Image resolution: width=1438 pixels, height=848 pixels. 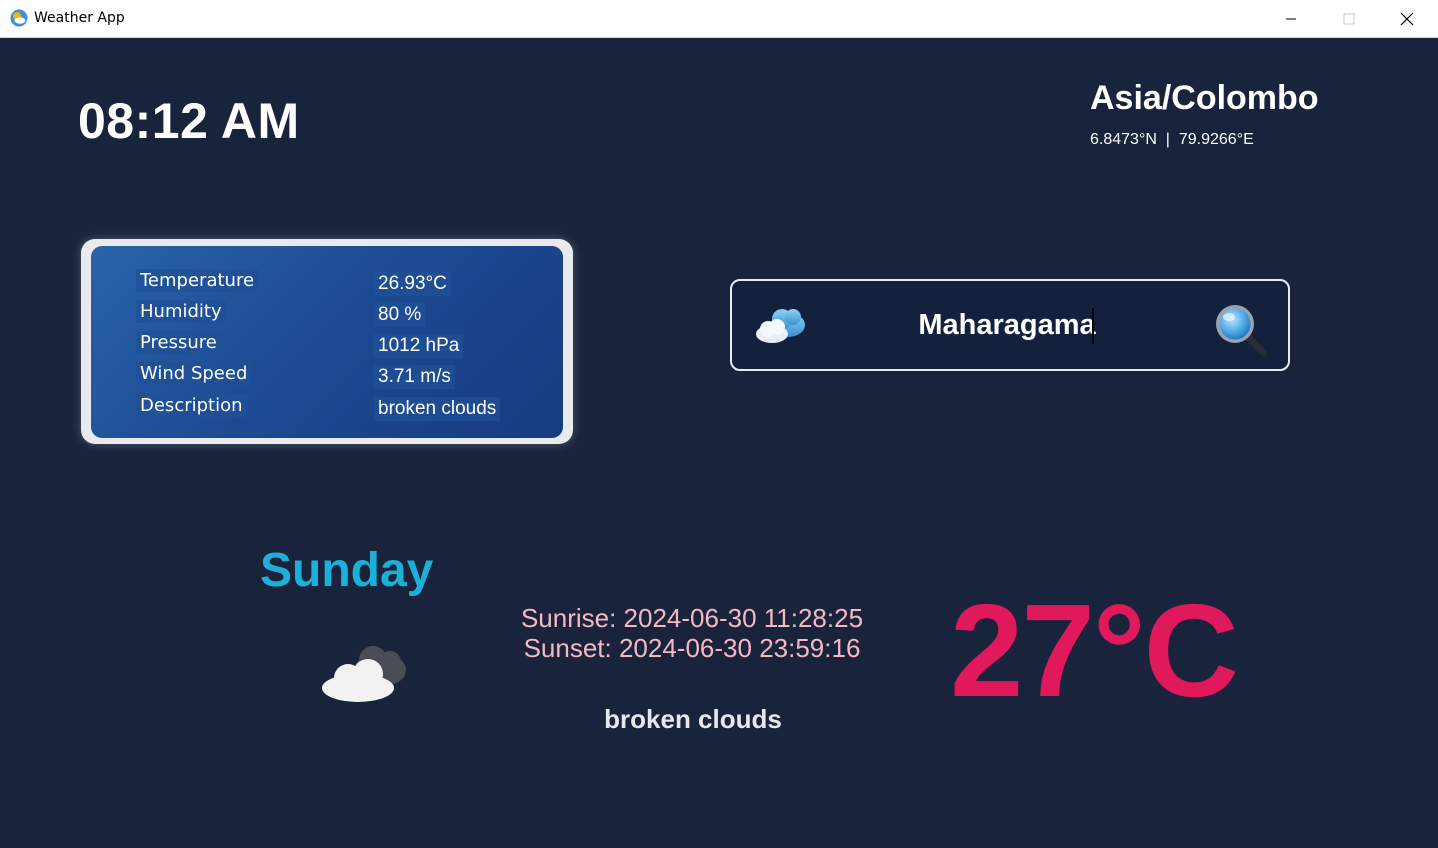 I want to click on minimize-button, so click(x=1291, y=18).